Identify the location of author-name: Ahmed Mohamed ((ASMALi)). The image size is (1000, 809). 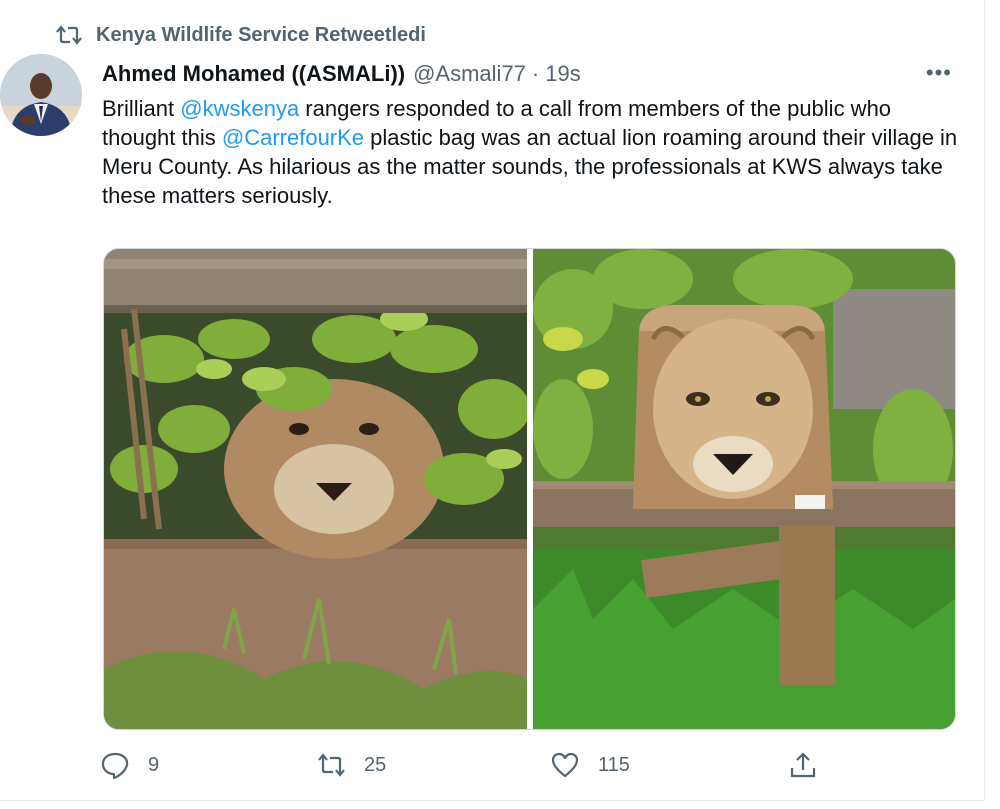
(253, 74).